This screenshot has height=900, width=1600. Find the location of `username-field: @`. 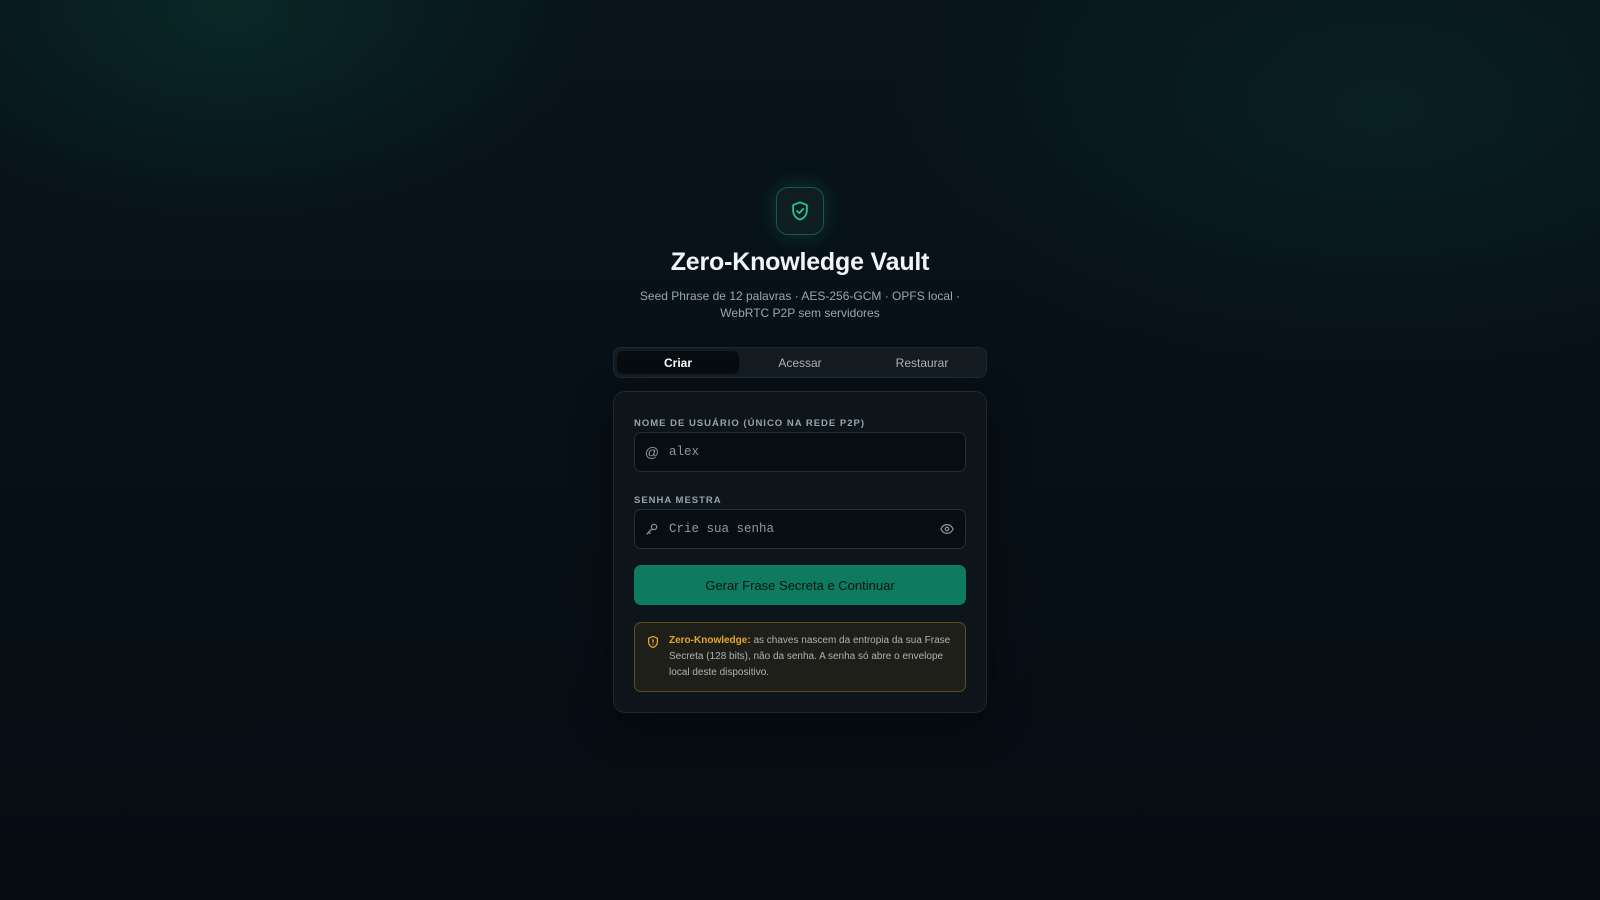

username-field: @ is located at coordinates (800, 452).